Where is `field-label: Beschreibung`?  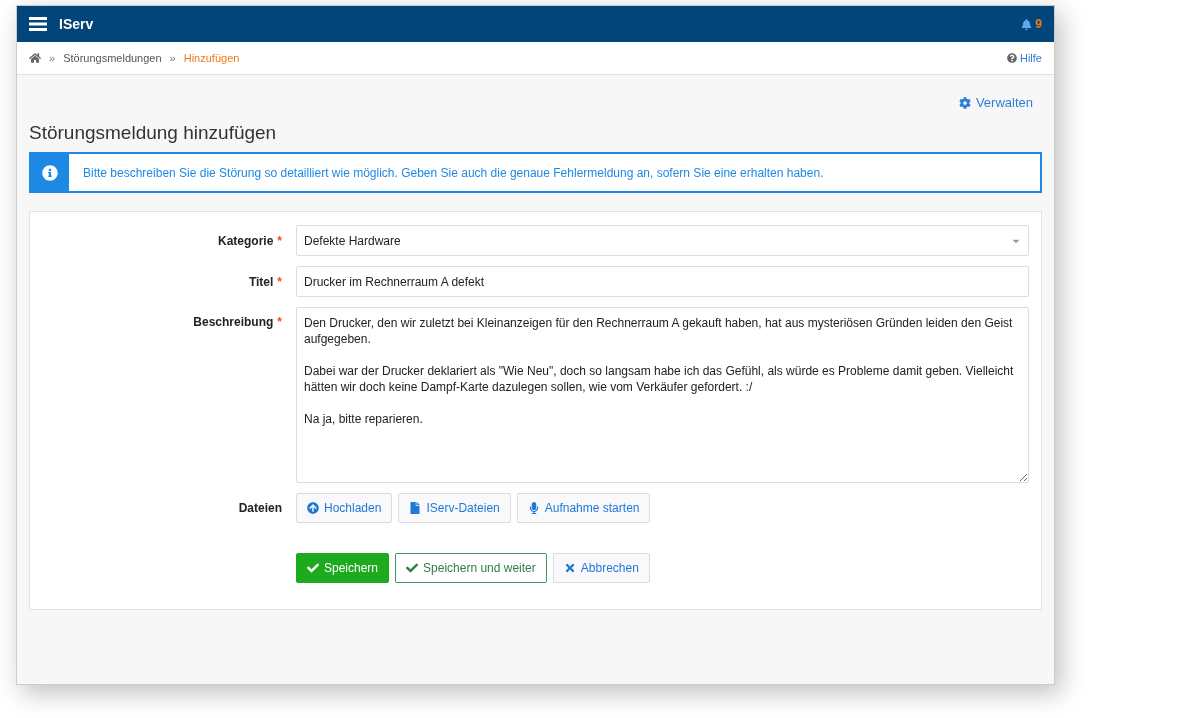 field-label: Beschreibung is located at coordinates (233, 322).